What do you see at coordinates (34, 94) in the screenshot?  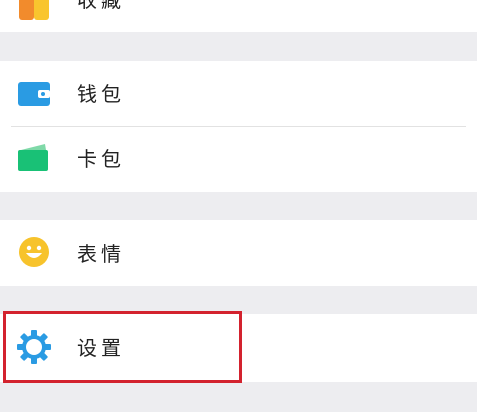 I see `wallet-icon` at bounding box center [34, 94].